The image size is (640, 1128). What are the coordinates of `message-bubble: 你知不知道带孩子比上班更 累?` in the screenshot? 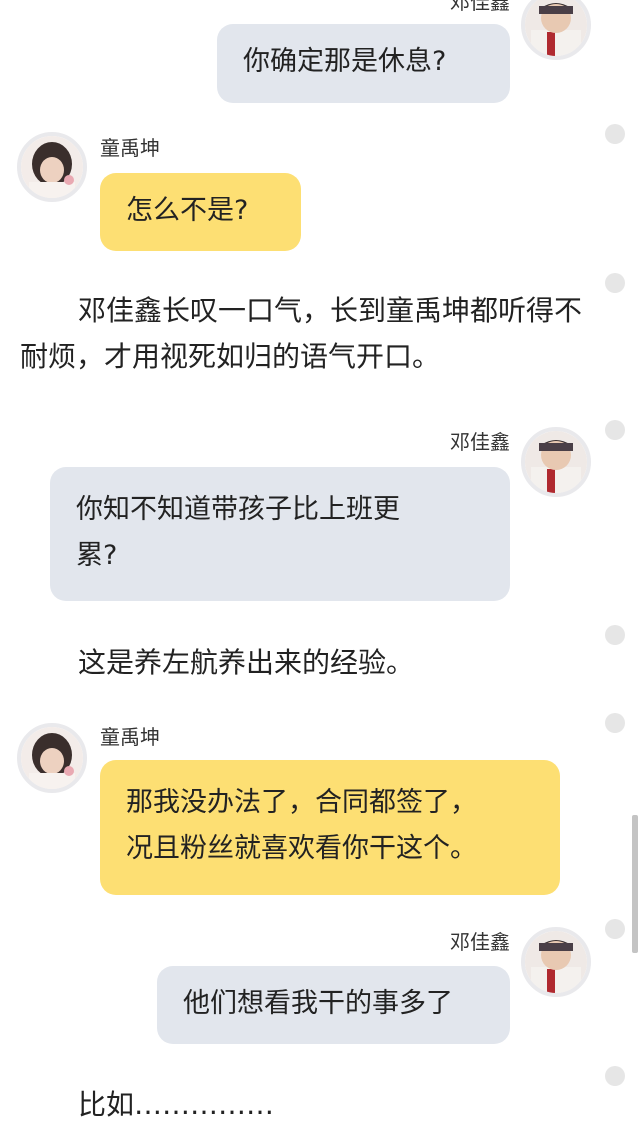 It's located at (280, 534).